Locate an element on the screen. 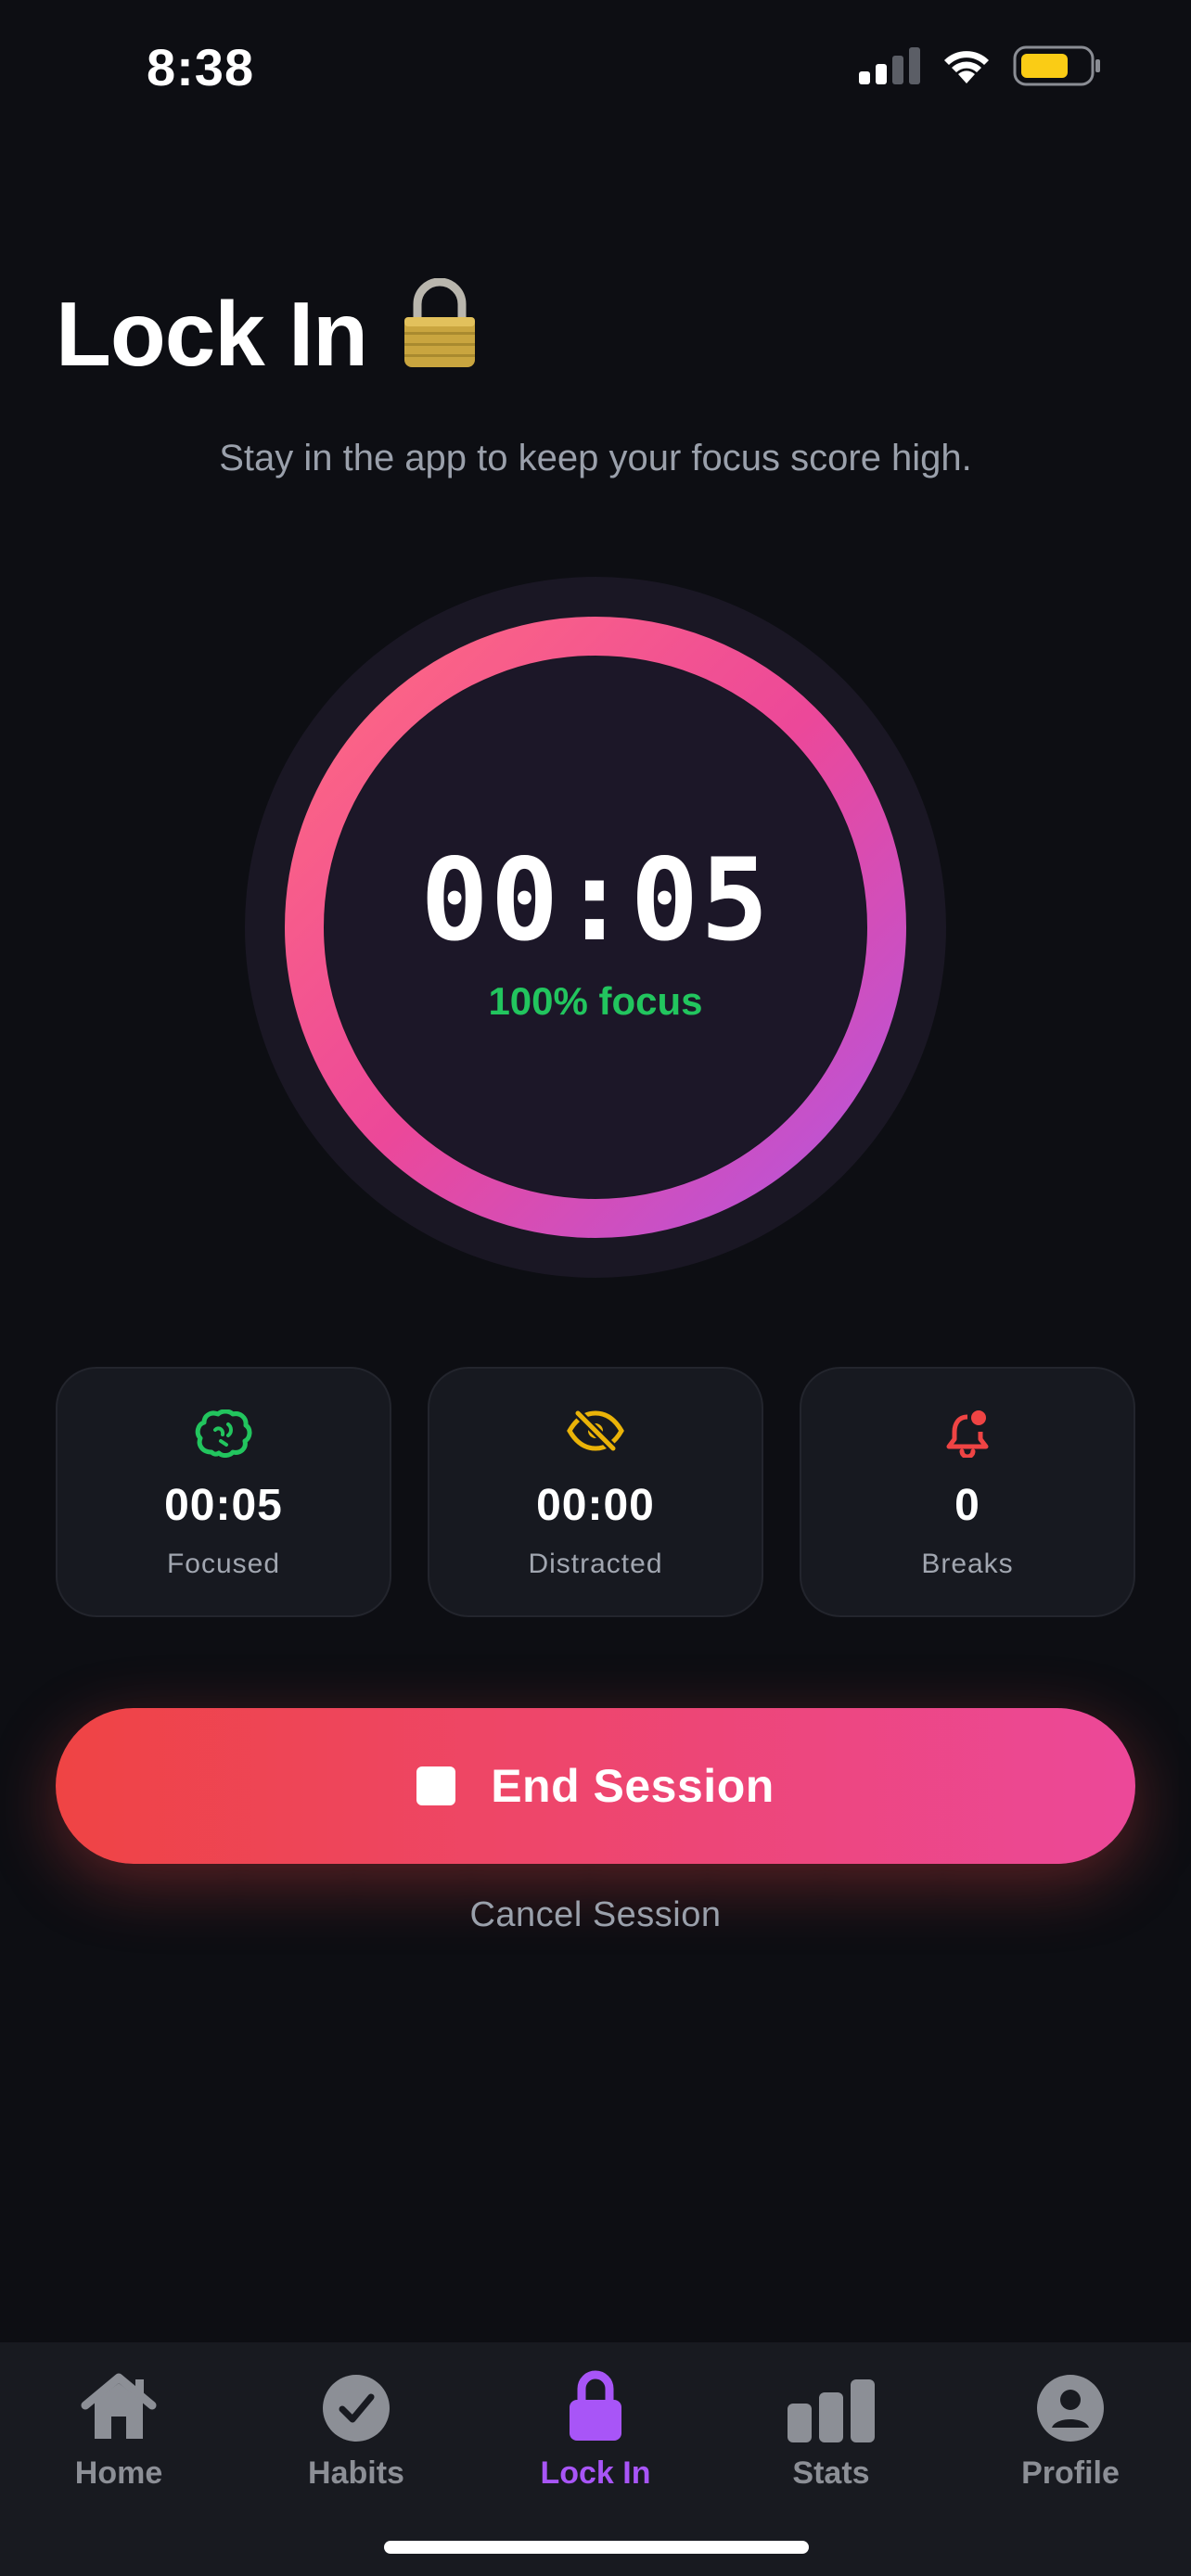 The image size is (1191, 2576). session-stats: 00:05 Focused 00:00 Distracted 0 Breaks is located at coordinates (595, 1492).